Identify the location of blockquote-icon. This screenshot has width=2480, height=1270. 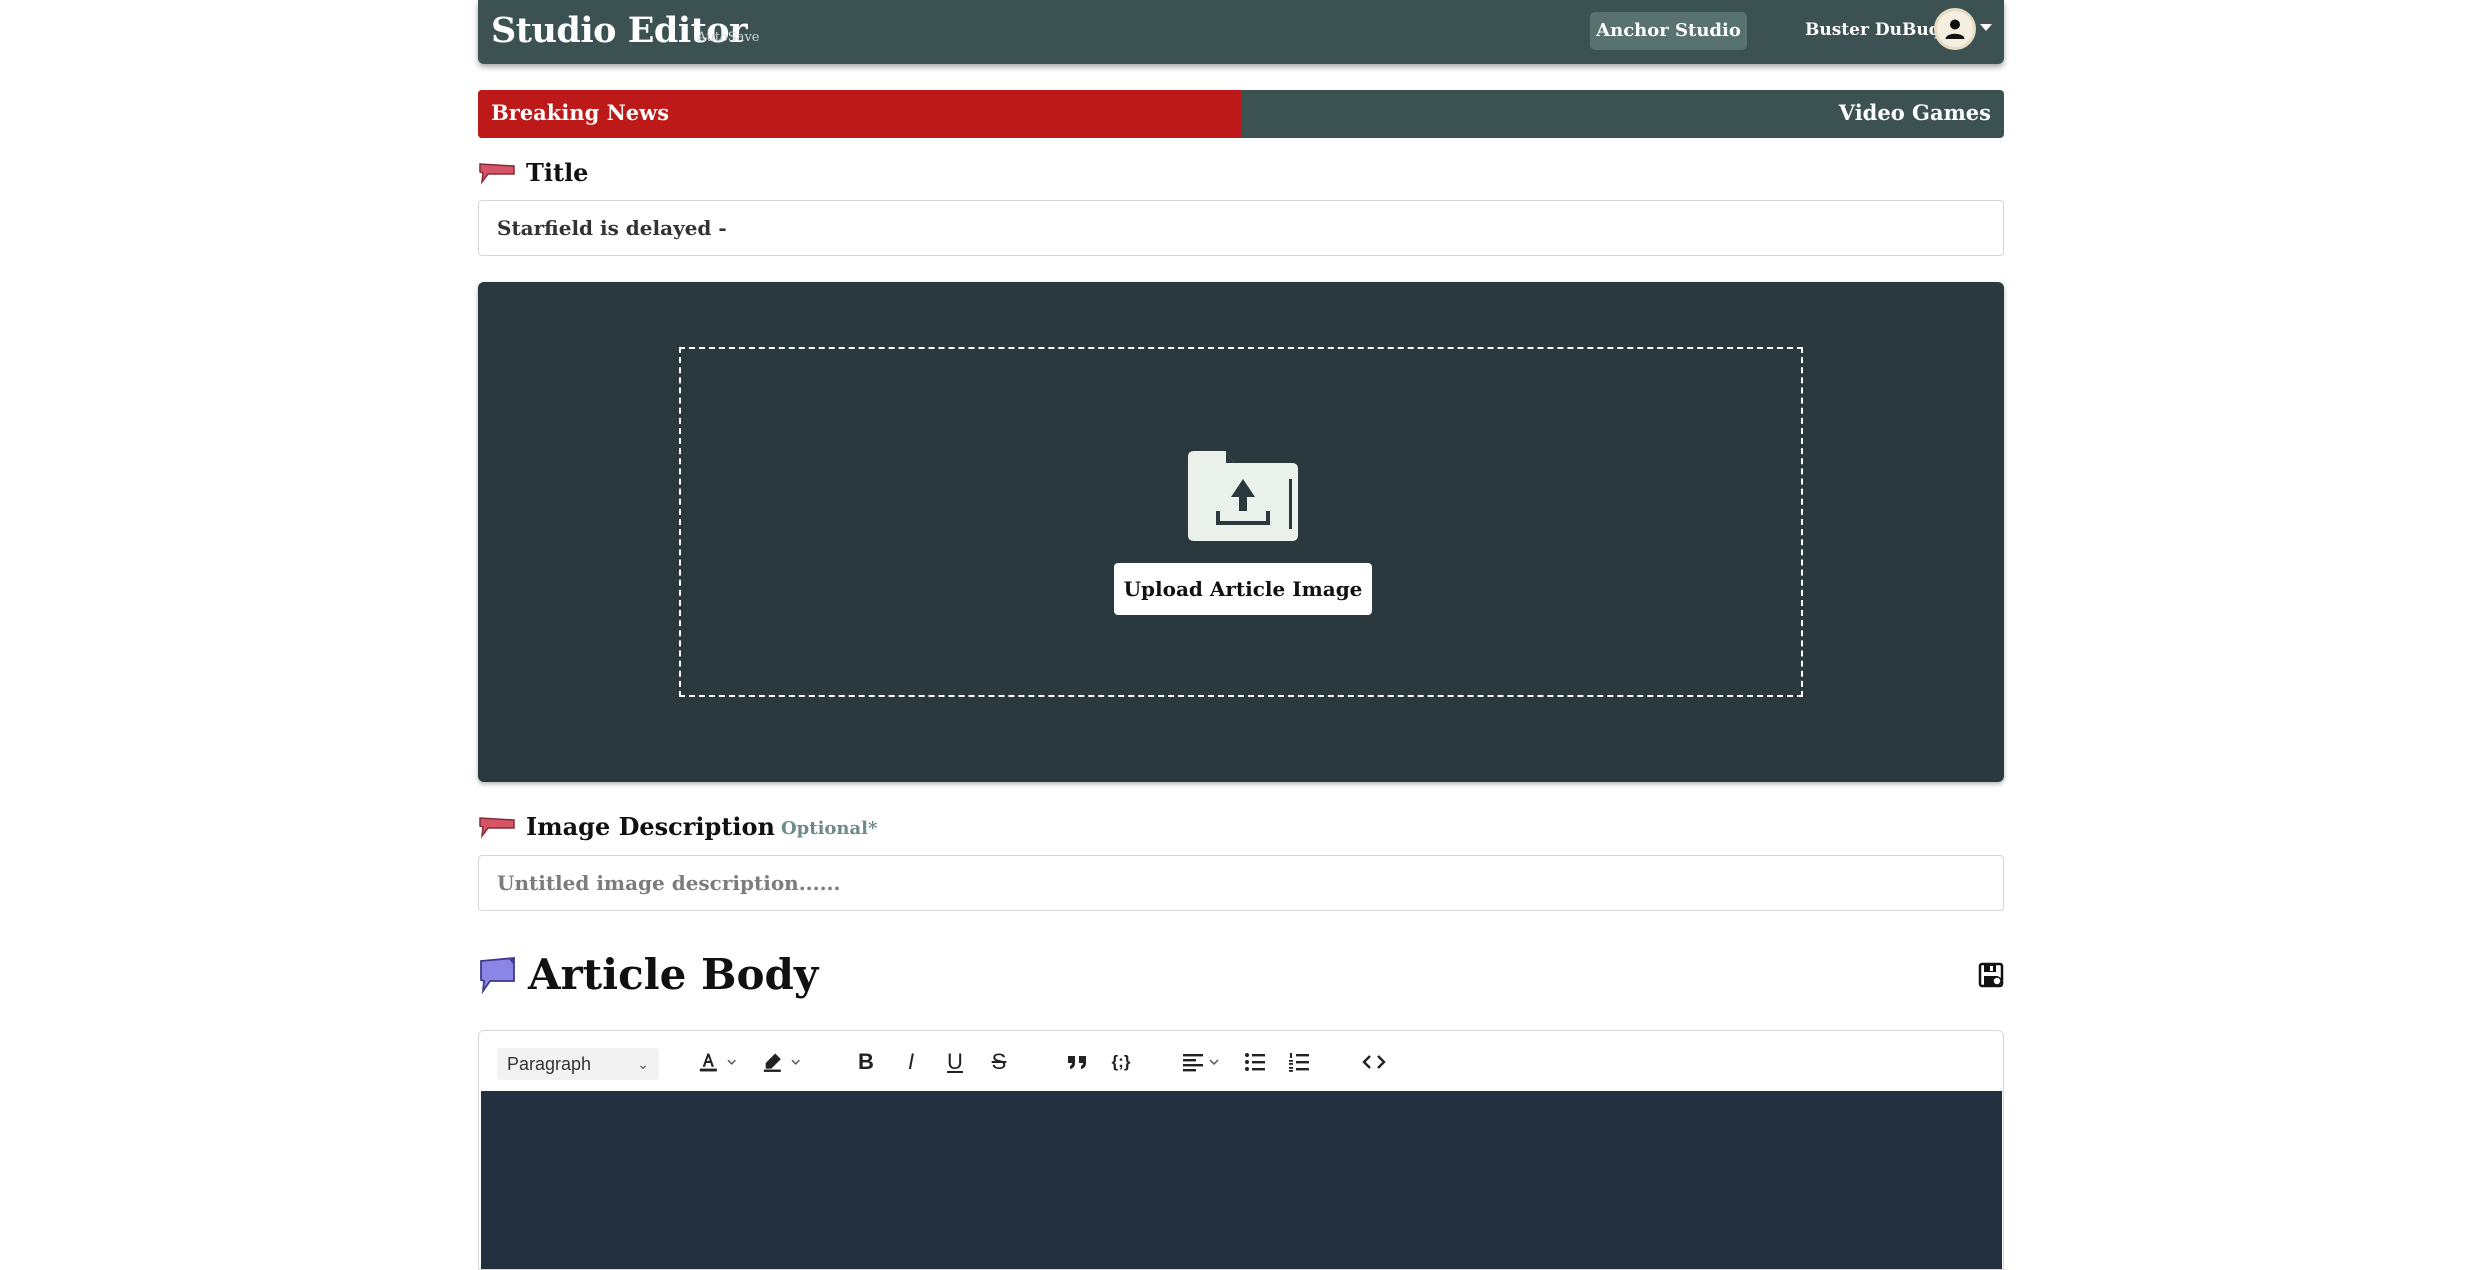
(1077, 1062).